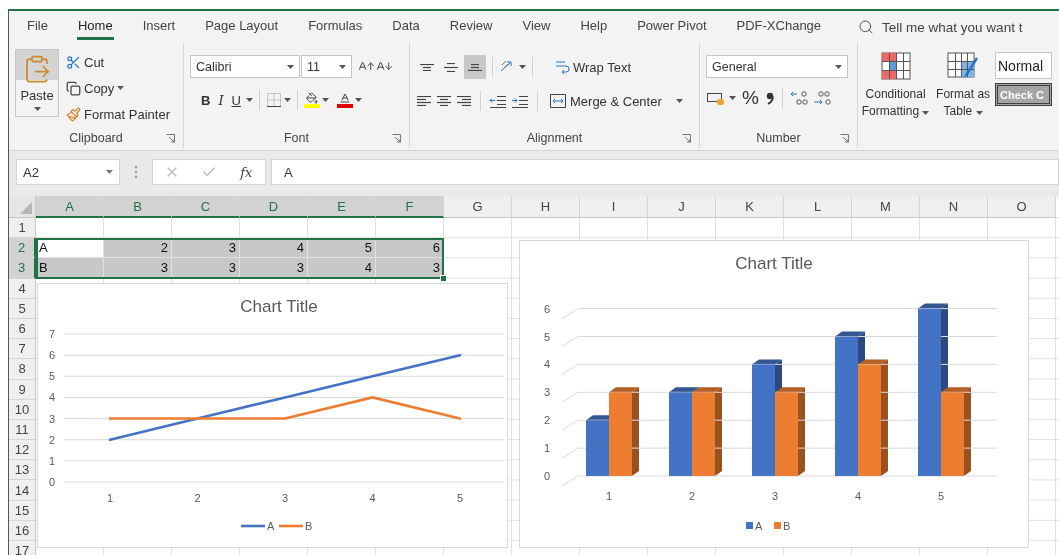 The image size is (1059, 555). What do you see at coordinates (750, 98) in the screenshot?
I see `percent-button: %` at bounding box center [750, 98].